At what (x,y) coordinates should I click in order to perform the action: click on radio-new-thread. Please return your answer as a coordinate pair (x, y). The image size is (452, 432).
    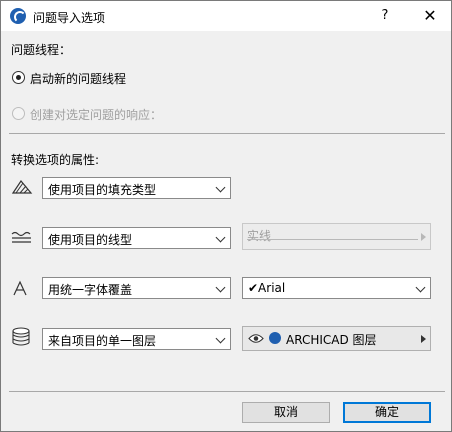
    Looking at the image, I should click on (18, 77).